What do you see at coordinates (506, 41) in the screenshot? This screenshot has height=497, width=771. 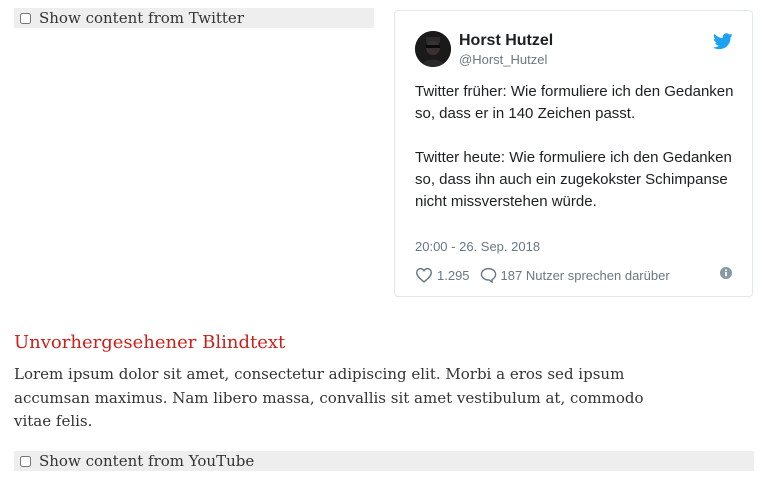 I see `author-name: Horst Hutzel` at bounding box center [506, 41].